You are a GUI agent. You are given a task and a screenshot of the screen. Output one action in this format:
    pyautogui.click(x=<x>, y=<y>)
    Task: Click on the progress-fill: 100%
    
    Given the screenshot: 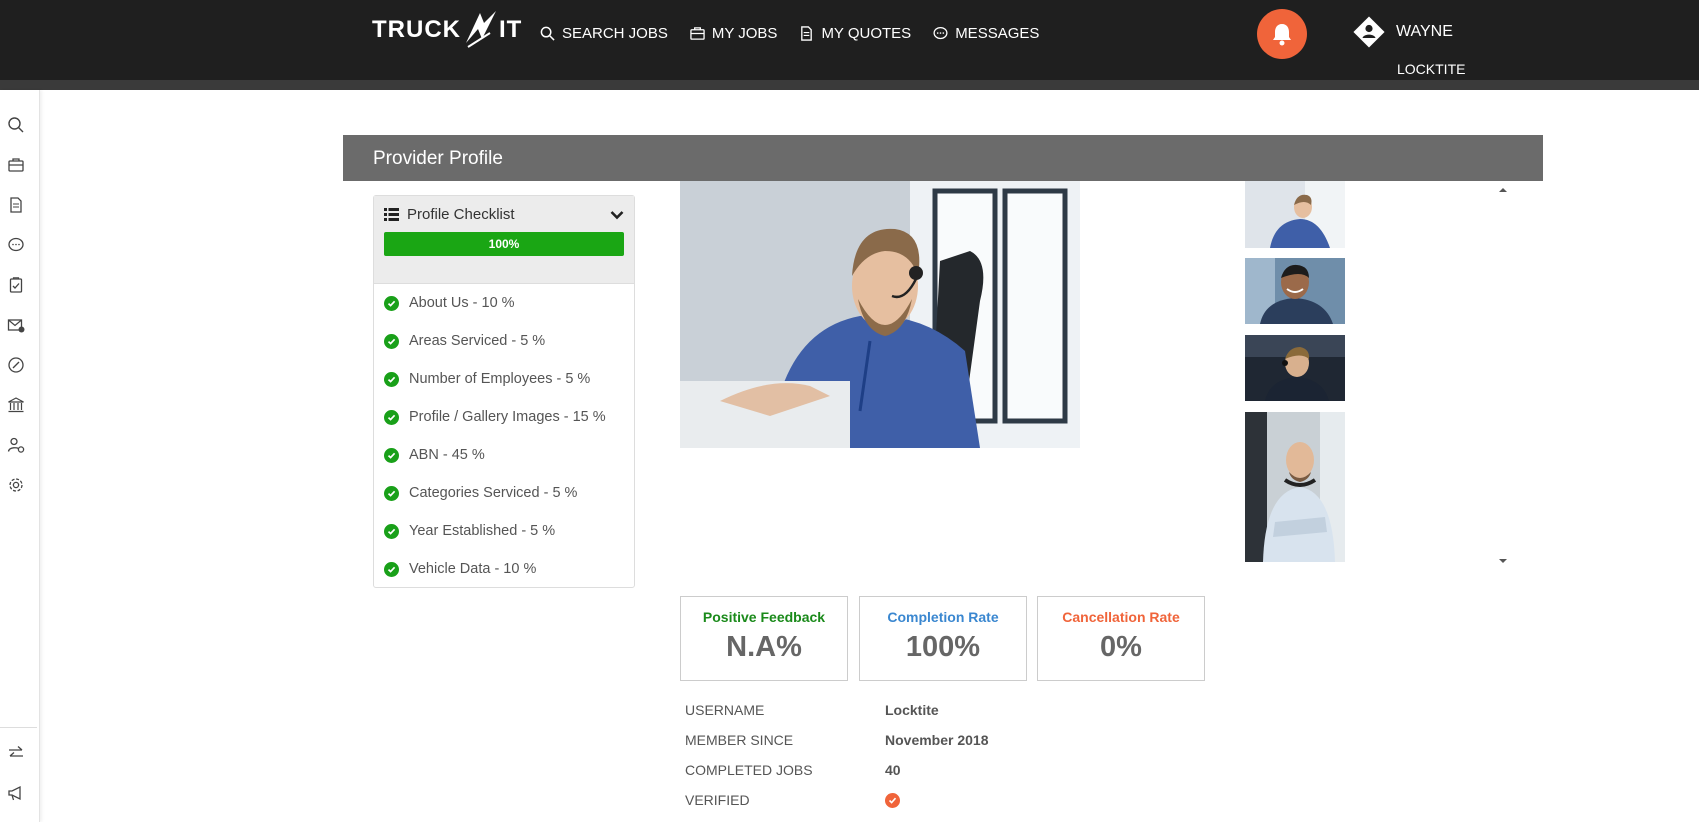 What is the action you would take?
    pyautogui.click(x=504, y=244)
    